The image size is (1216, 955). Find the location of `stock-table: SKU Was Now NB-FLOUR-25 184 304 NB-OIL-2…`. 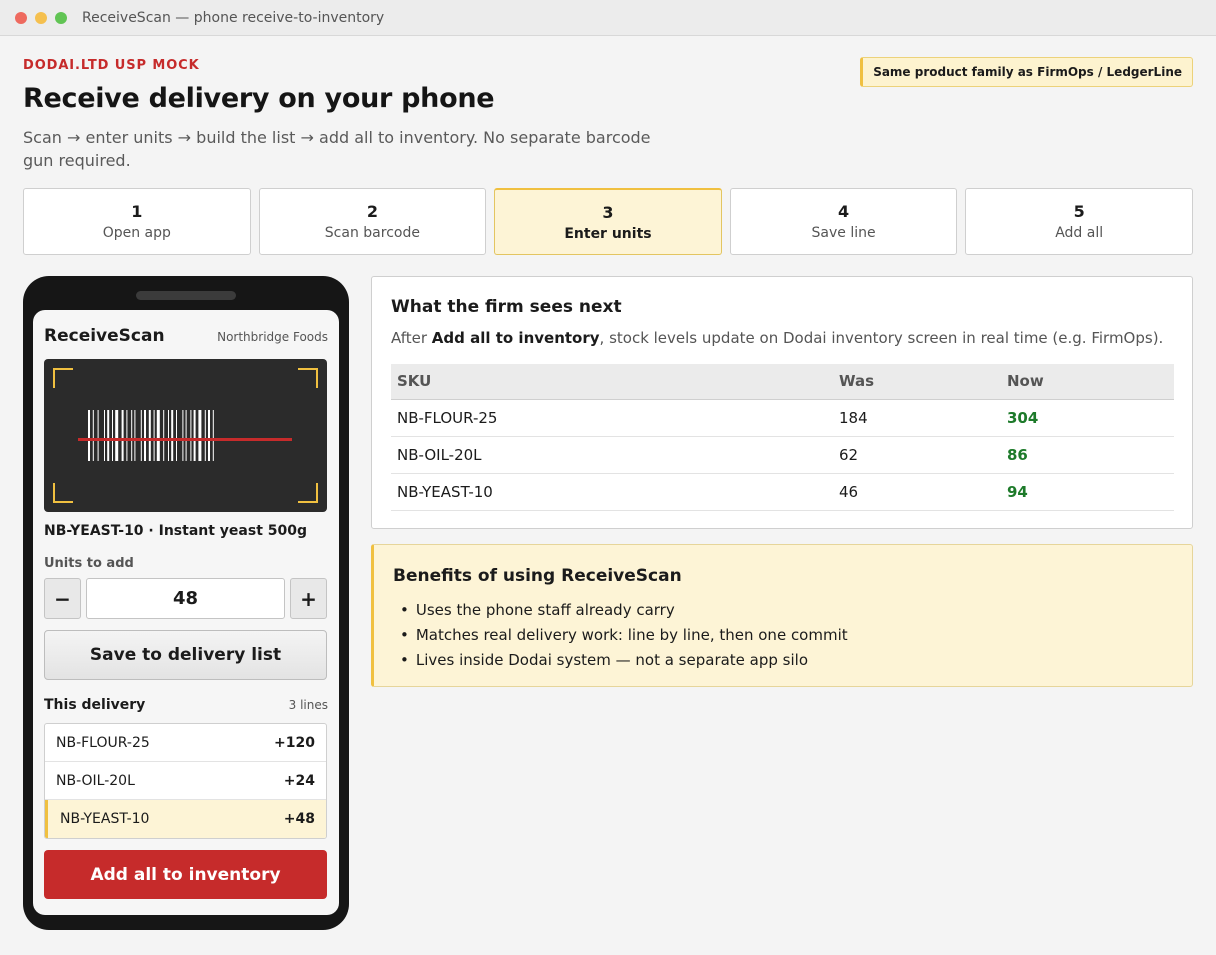

stock-table: SKU Was Now NB-FLOUR-25 184 304 NB-OIL-2… is located at coordinates (782, 437).